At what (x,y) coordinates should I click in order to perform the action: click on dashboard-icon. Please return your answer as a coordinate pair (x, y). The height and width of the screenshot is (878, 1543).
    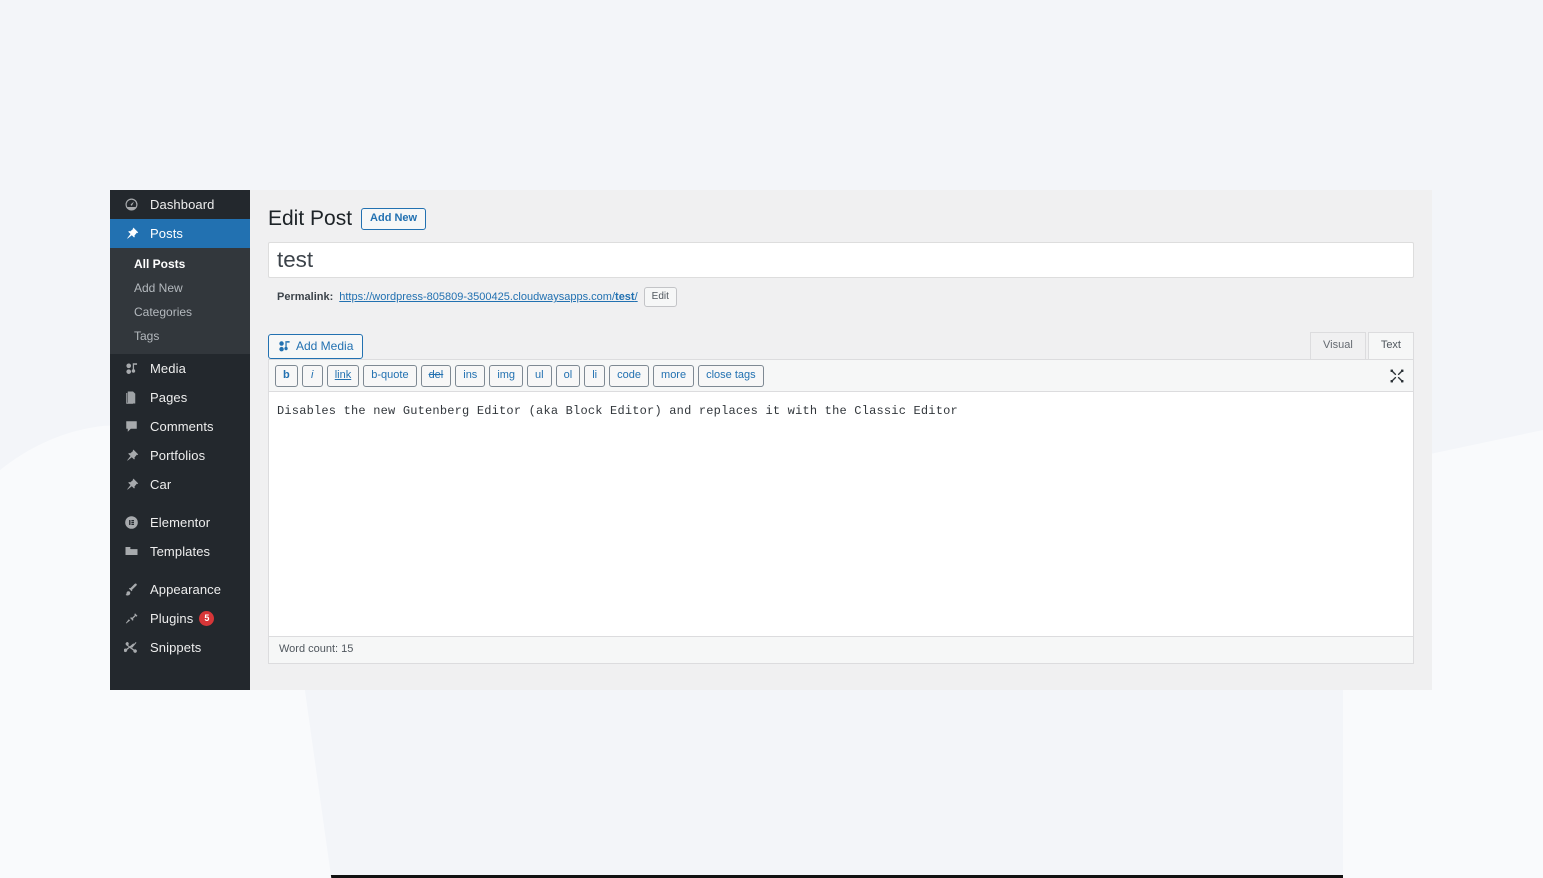
    Looking at the image, I should click on (134, 204).